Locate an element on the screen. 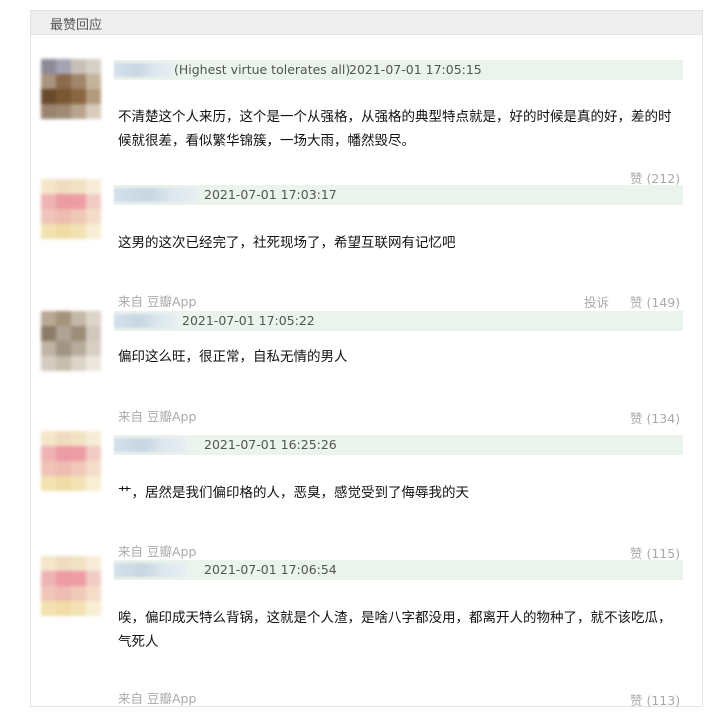 Image resolution: width=728 pixels, height=721 pixels. like-button: 赞 (113) is located at coordinates (655, 699).